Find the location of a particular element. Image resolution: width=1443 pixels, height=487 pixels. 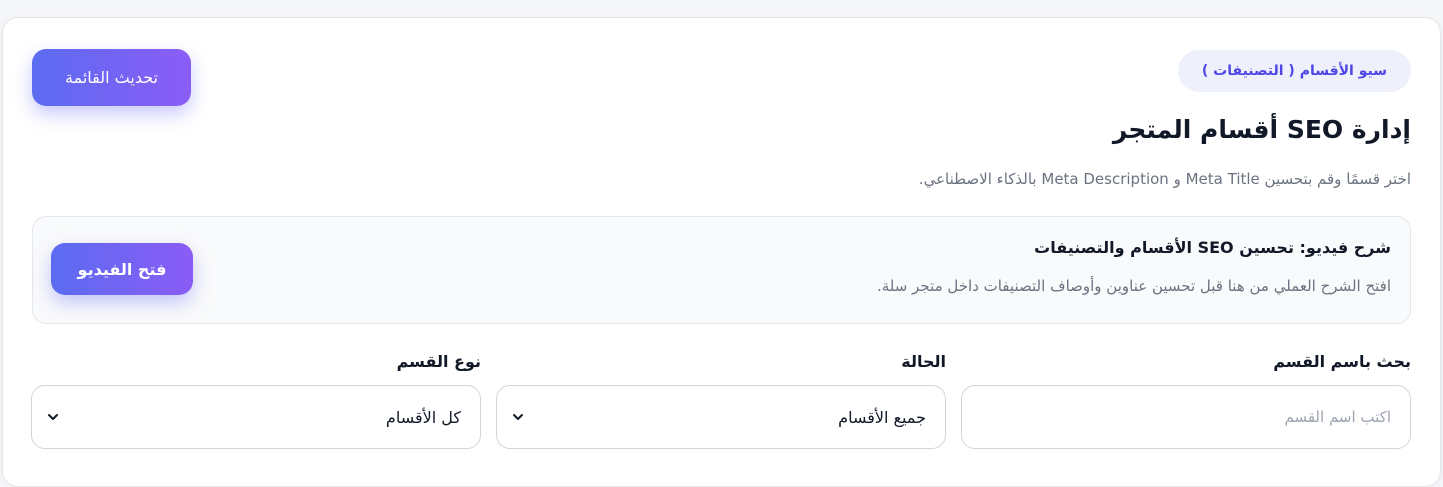

type-label: نوع القسم is located at coordinates (438, 361).